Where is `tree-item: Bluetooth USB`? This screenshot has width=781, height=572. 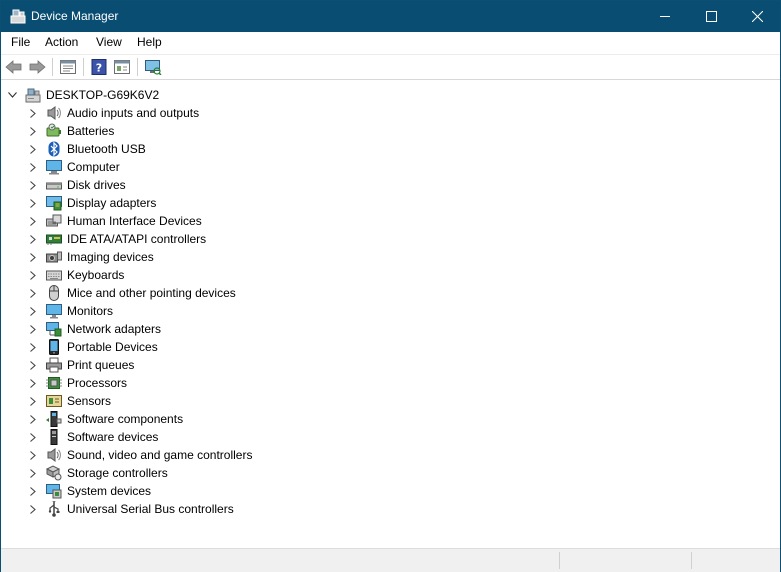
tree-item: Bluetooth USB is located at coordinates (87, 149).